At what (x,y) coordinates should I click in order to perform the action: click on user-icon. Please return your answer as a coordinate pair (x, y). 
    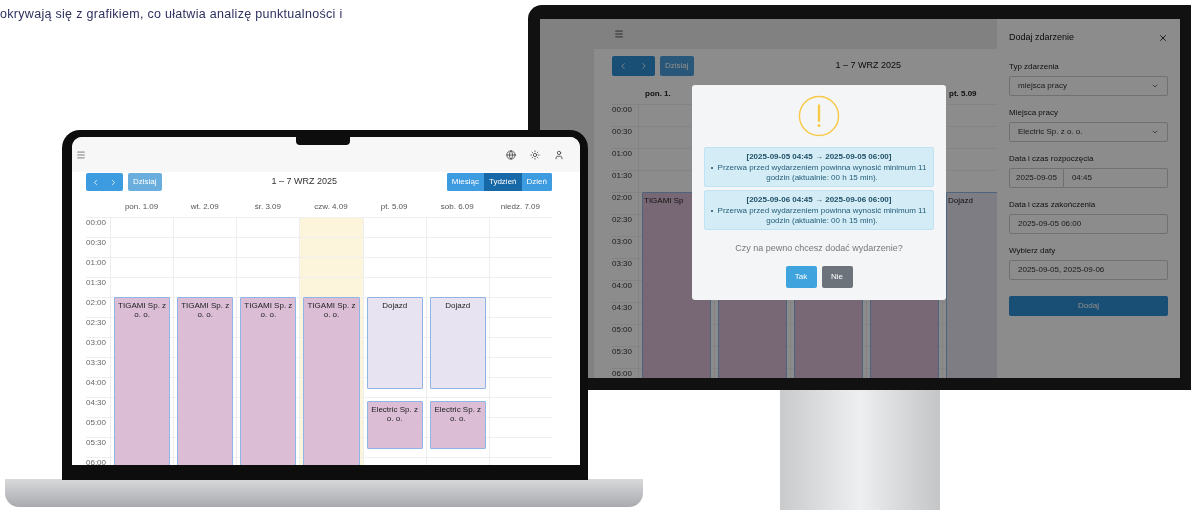
    Looking at the image, I should click on (559, 154).